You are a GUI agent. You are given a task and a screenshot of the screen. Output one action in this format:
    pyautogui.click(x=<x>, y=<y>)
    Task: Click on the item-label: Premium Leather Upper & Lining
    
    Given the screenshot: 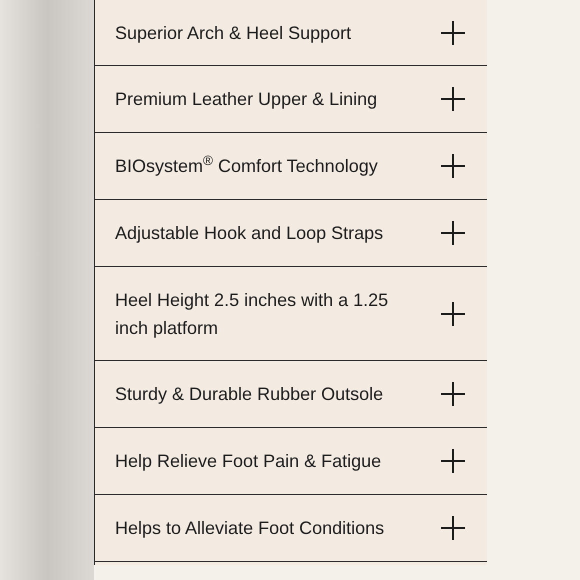 What is the action you would take?
    pyautogui.click(x=246, y=99)
    